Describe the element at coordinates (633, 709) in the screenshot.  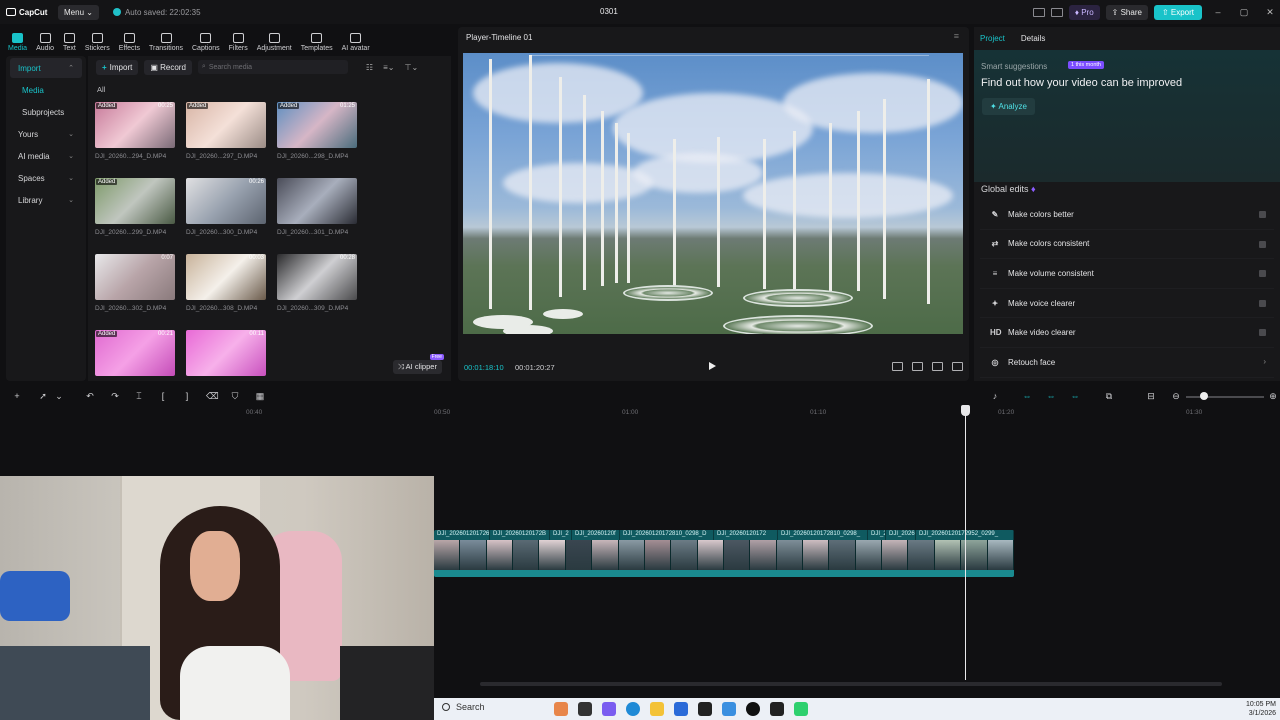
I see `edge-icon` at that location.